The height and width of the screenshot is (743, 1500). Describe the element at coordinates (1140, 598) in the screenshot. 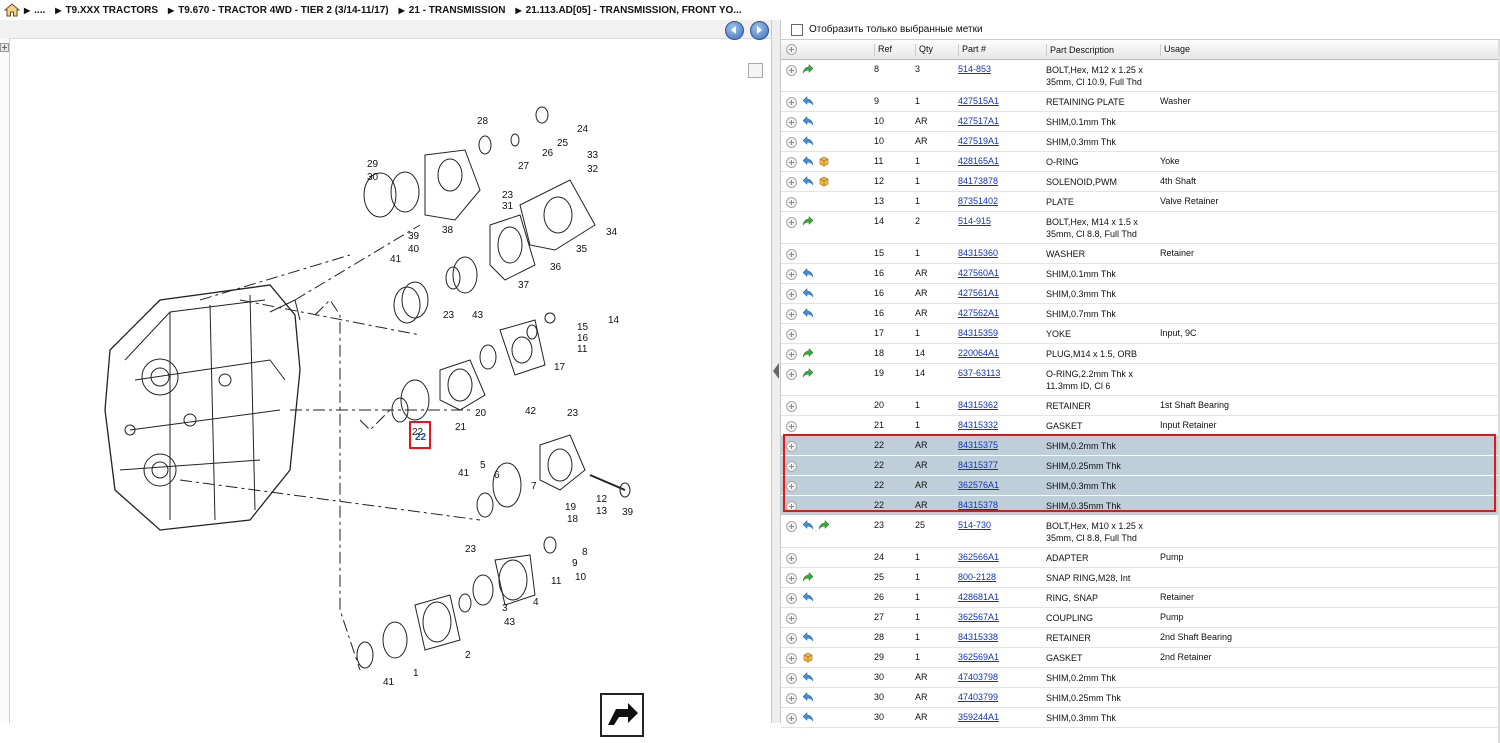

I see `table-row: 26 1 428681A1 RING, SNAP Retainer` at that location.